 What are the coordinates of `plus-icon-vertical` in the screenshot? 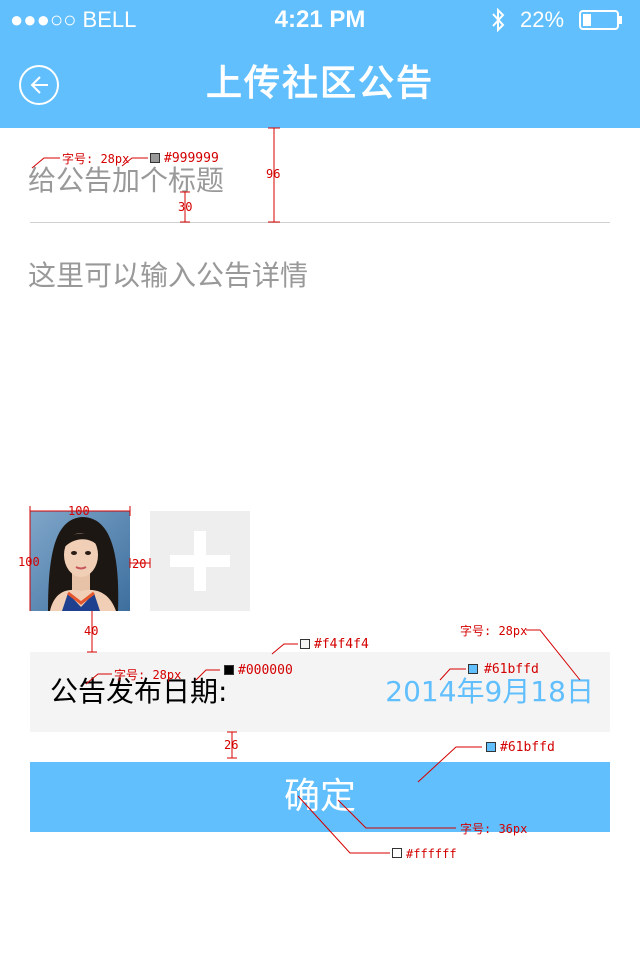 It's located at (200, 561).